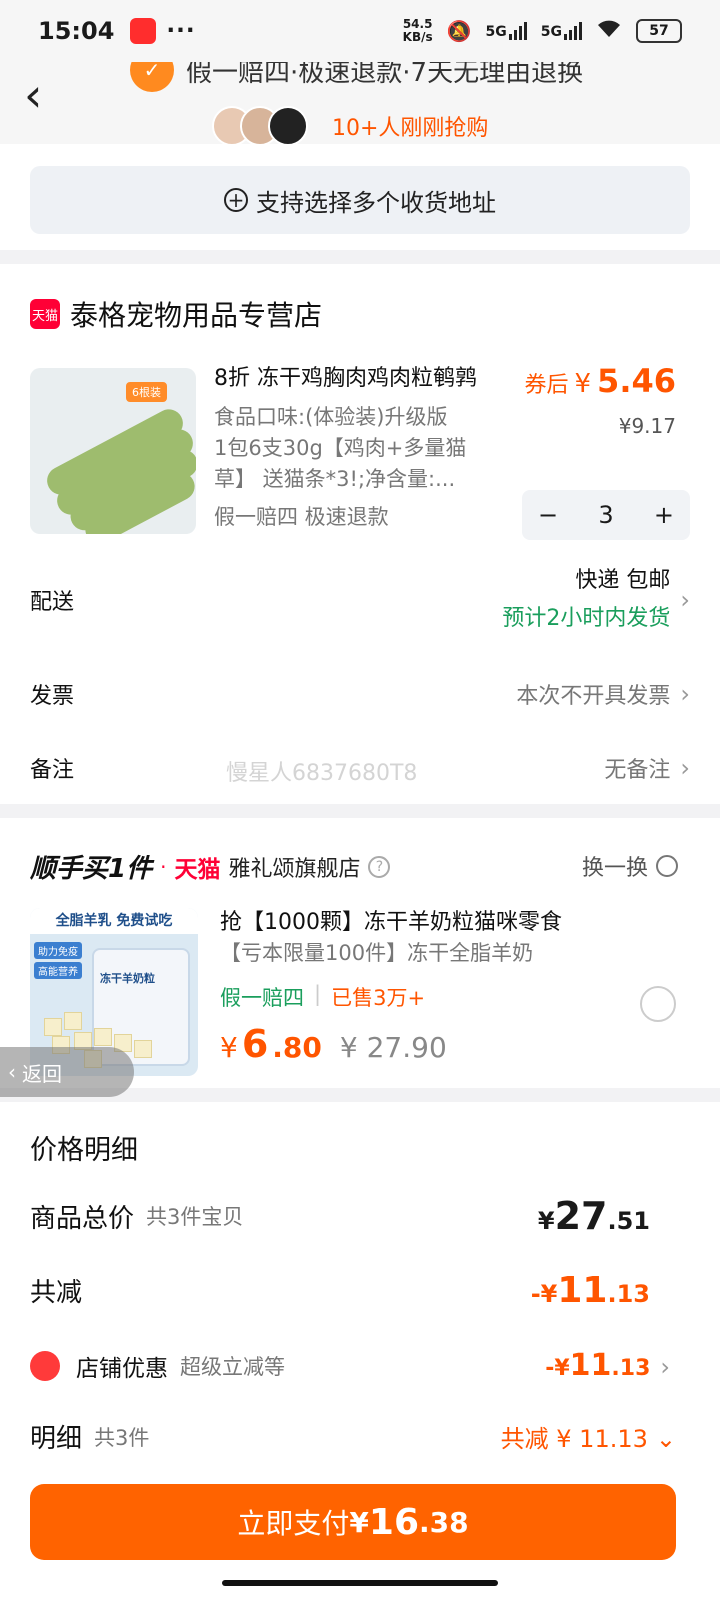 The image size is (720, 1600). What do you see at coordinates (360, 768) in the screenshot?
I see `remark-row: 备注 无备注 ›` at bounding box center [360, 768].